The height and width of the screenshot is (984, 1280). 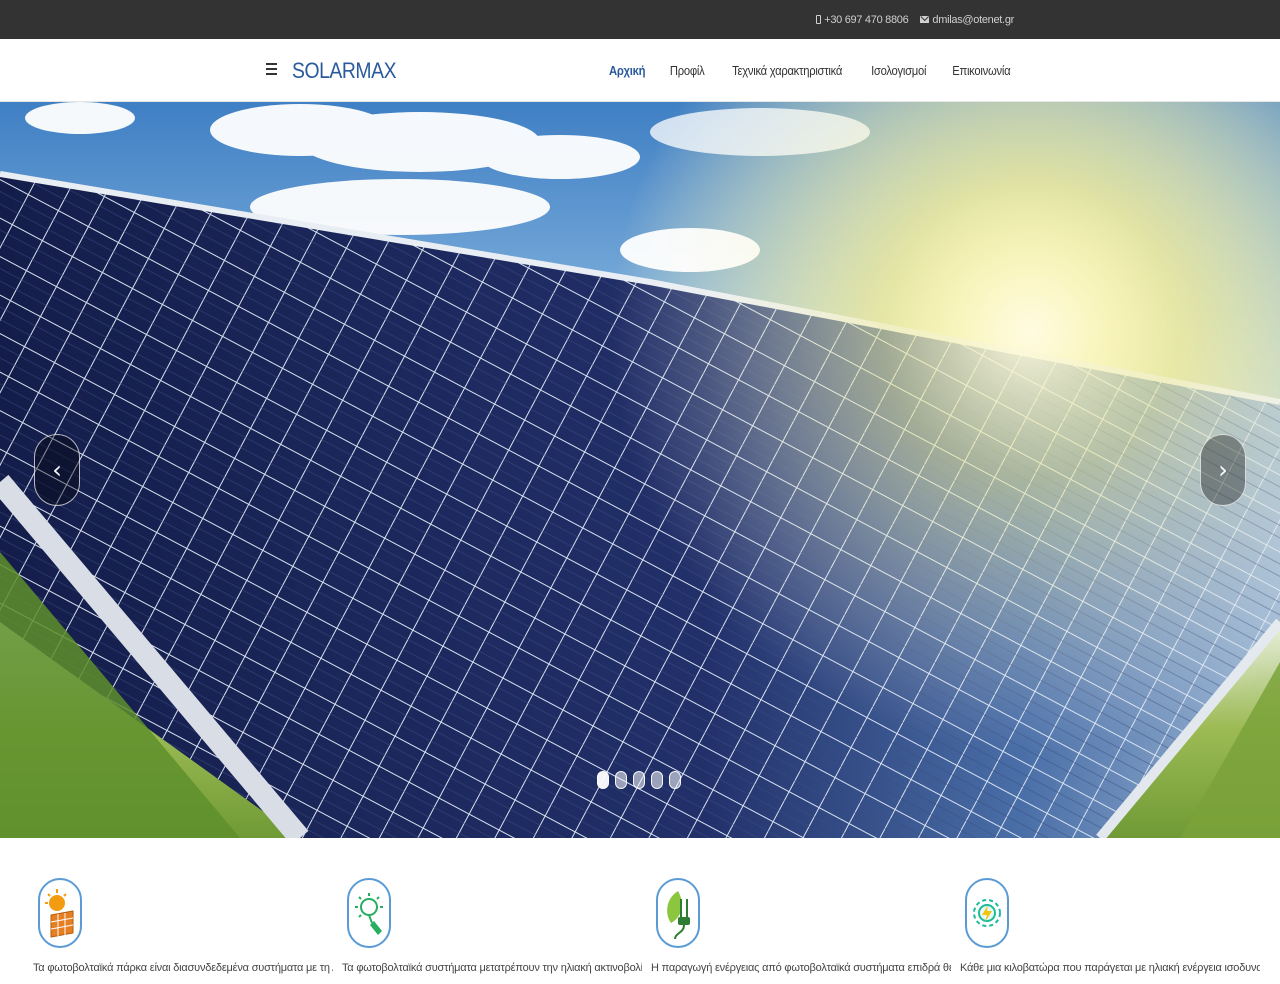 I want to click on energy-bolt-icon, so click(x=987, y=913).